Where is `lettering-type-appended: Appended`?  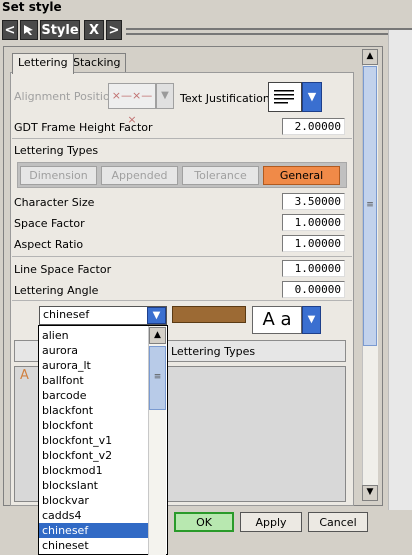 lettering-type-appended: Appended is located at coordinates (139, 175).